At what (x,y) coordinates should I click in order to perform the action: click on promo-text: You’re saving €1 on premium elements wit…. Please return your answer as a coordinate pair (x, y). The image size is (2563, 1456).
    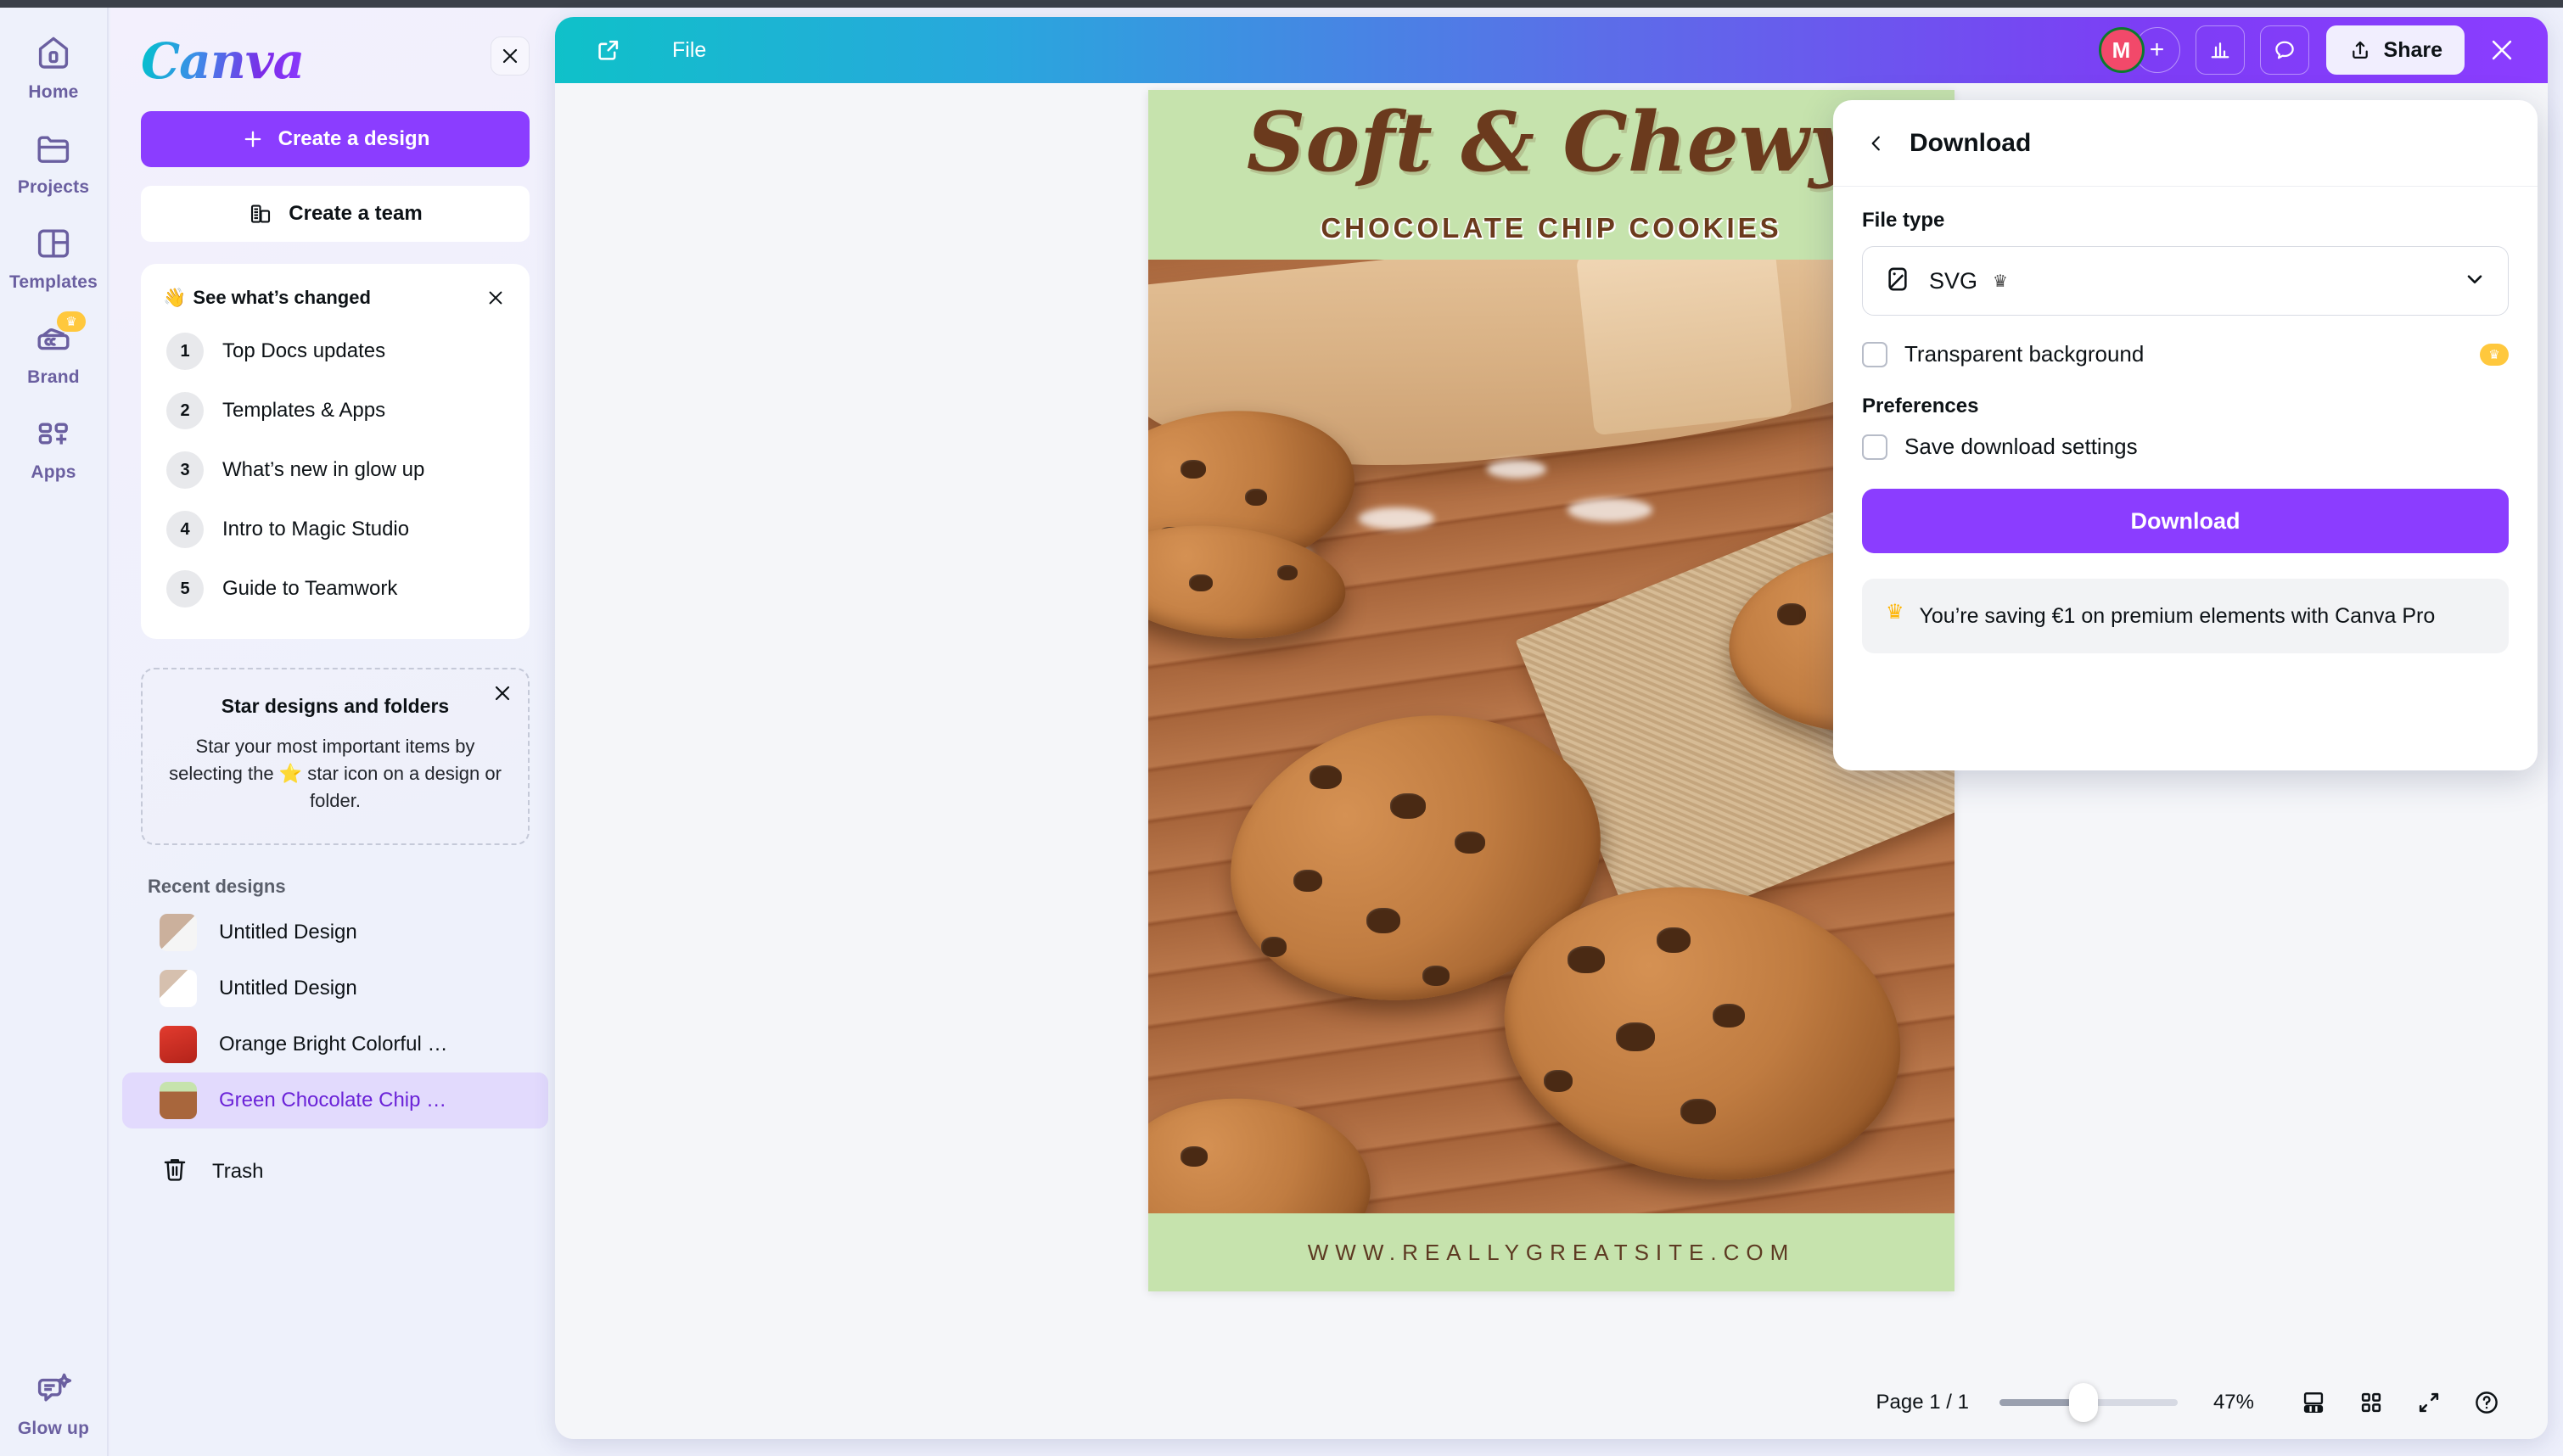
    Looking at the image, I should click on (2178, 616).